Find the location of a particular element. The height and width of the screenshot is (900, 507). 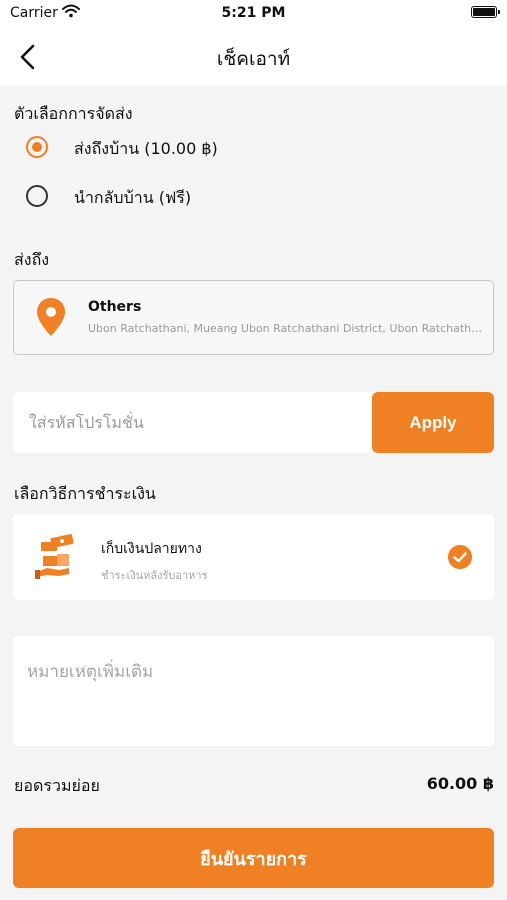

delivery-option-label: นำกลับบ้าน (ฟรี) is located at coordinates (133, 197).